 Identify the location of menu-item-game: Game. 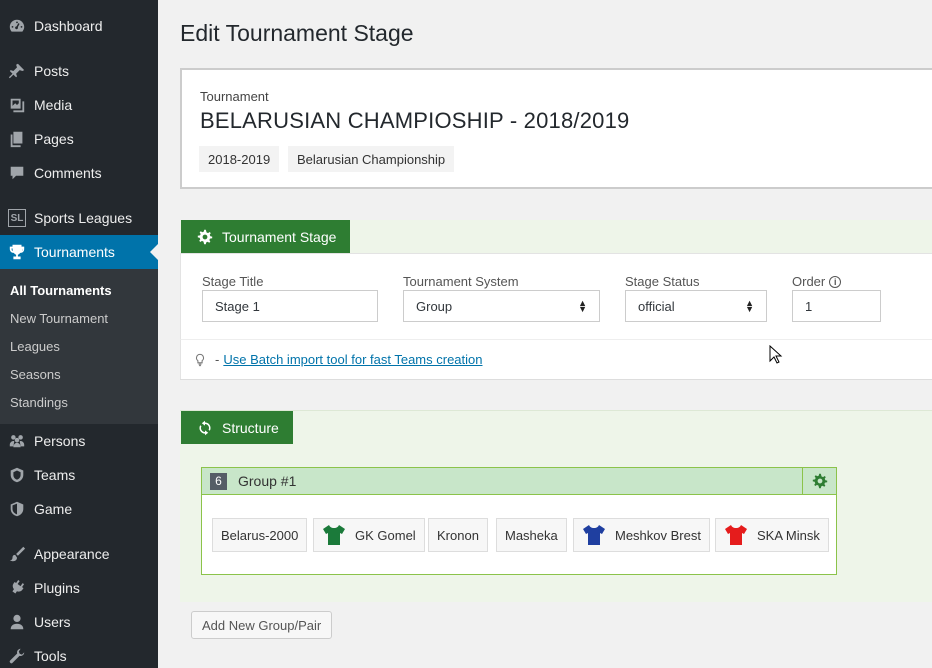
(79, 509).